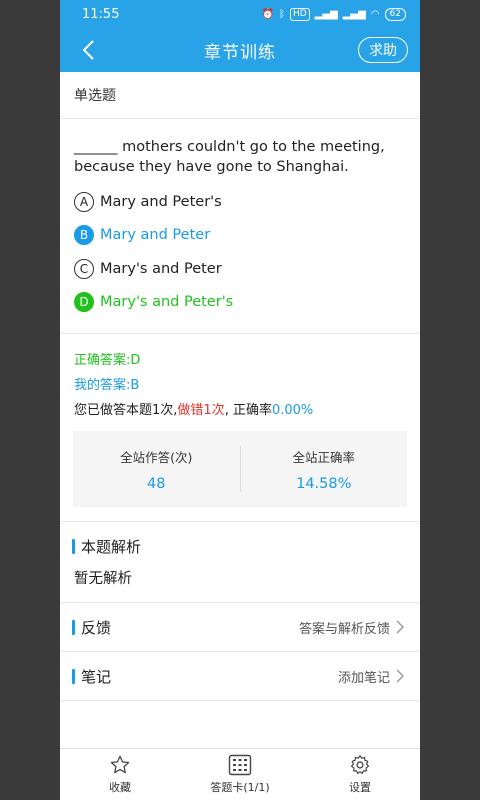 This screenshot has width=480, height=800. Describe the element at coordinates (101, 14) in the screenshot. I see `status-time: 11:55` at that location.